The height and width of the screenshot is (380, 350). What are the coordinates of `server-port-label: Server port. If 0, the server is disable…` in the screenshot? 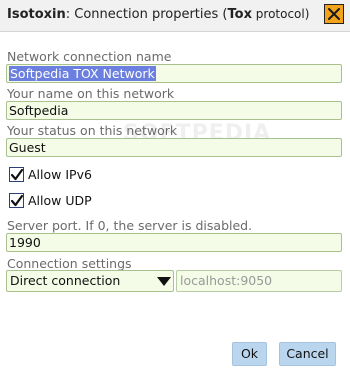 It's located at (130, 225).